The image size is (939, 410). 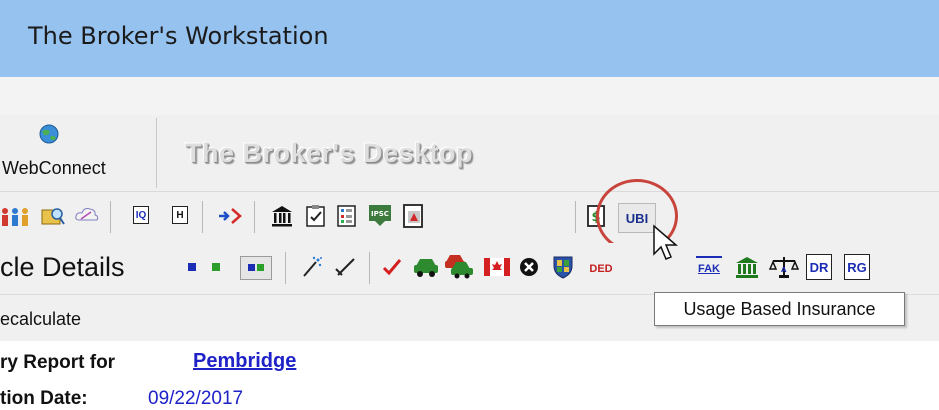 What do you see at coordinates (347, 267) in the screenshot?
I see `line-tool-icon` at bounding box center [347, 267].